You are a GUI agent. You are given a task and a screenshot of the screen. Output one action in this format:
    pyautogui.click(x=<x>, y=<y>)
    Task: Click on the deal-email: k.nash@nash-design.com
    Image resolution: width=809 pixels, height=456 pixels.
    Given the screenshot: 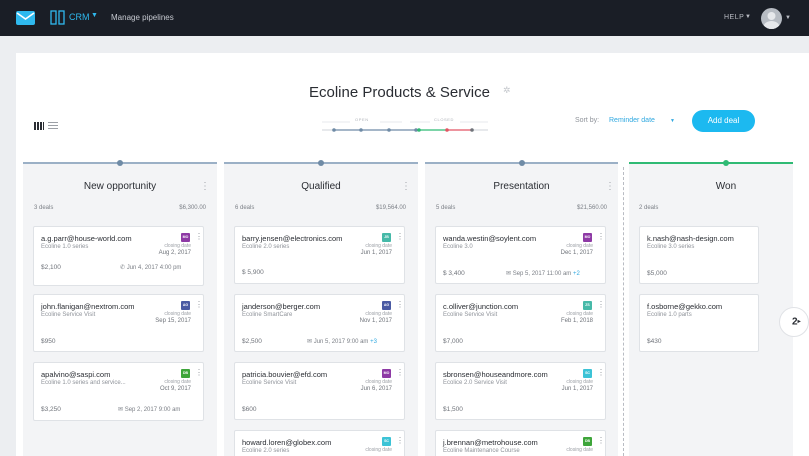 What is the action you would take?
    pyautogui.click(x=690, y=238)
    